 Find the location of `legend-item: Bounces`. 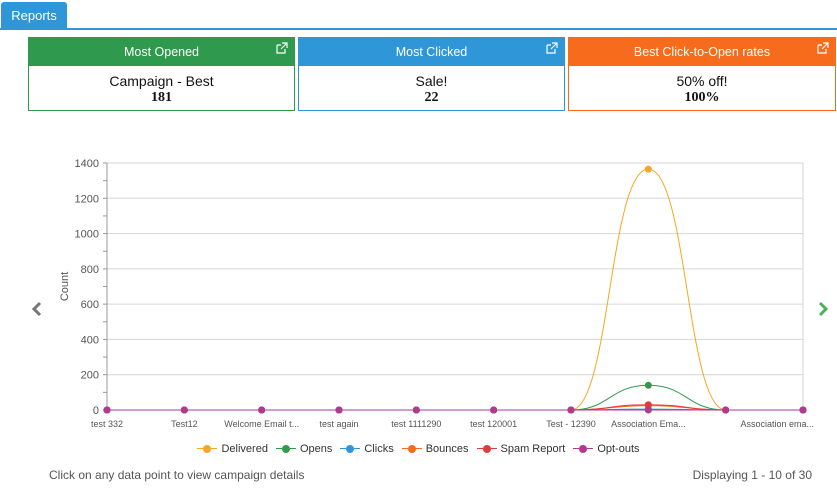

legend-item: Bounces is located at coordinates (435, 448).